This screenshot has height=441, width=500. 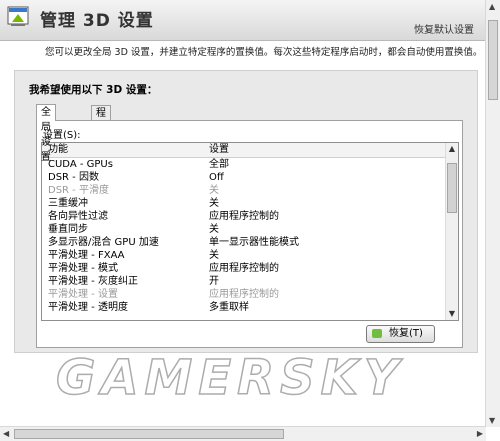 What do you see at coordinates (243, 164) in the screenshot?
I see `list-item: CUDA - GPUs 全部` at bounding box center [243, 164].